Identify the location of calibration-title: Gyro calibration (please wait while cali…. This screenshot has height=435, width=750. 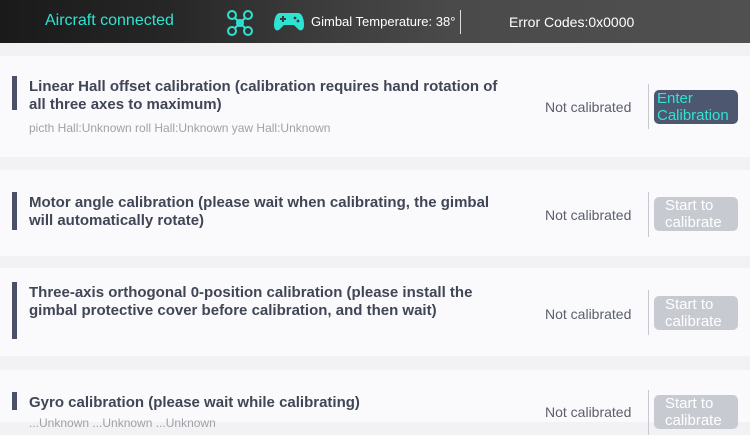
(194, 402).